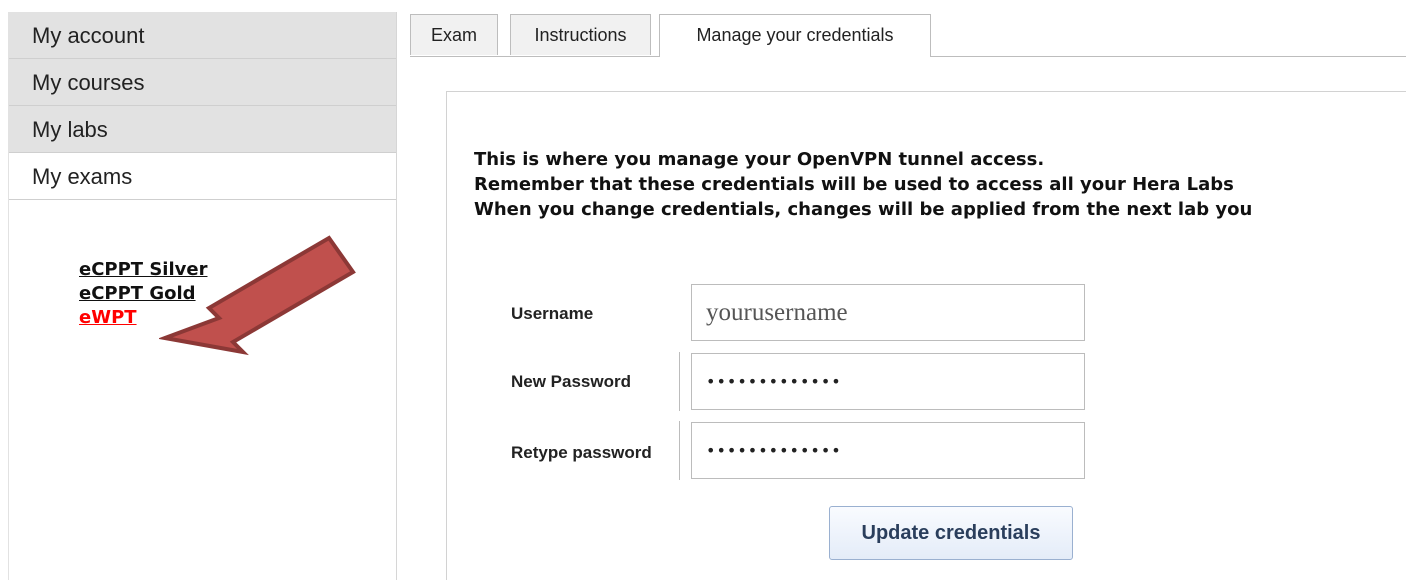 The width and height of the screenshot is (1406, 580). Describe the element at coordinates (679, 381) in the screenshot. I see `new-password-divider` at that location.